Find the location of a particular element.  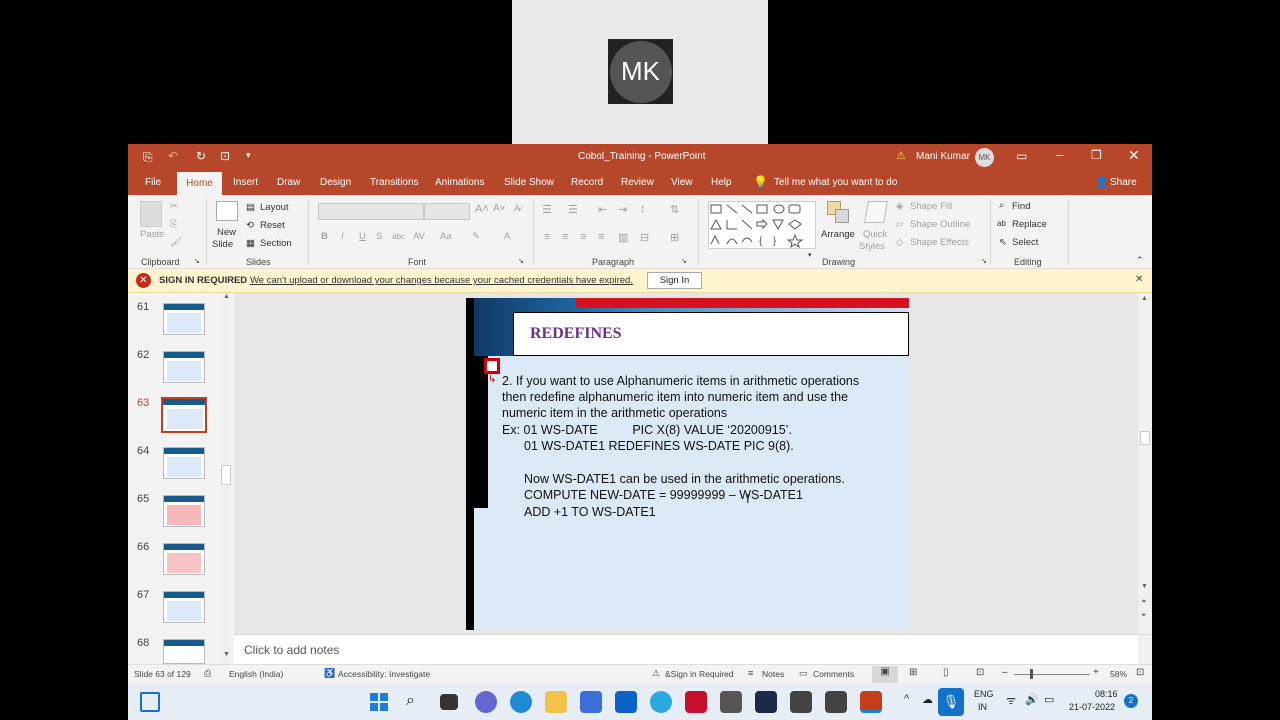

language-line1: ENG is located at coordinates (984, 694).